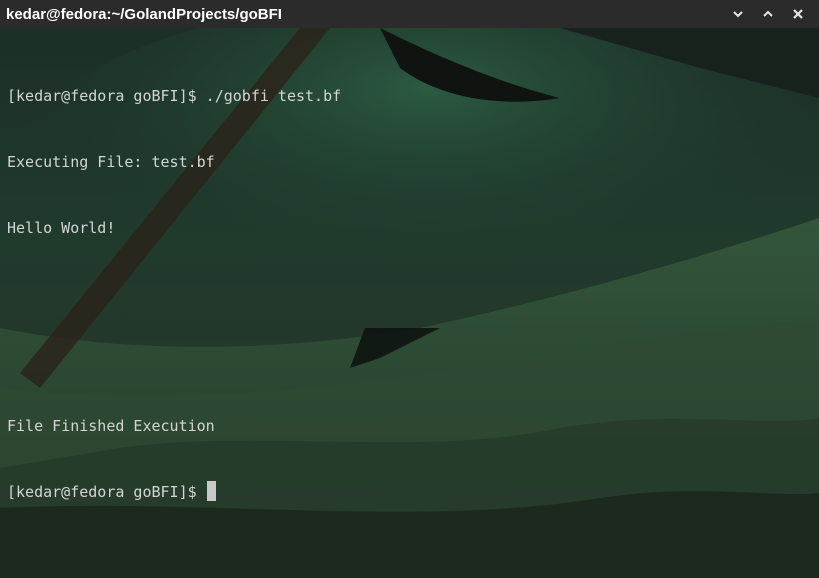  Describe the element at coordinates (174, 96) in the screenshot. I see `output-line: [kedar@fedora goBFI]$ ./gobfi test.bf` at that location.